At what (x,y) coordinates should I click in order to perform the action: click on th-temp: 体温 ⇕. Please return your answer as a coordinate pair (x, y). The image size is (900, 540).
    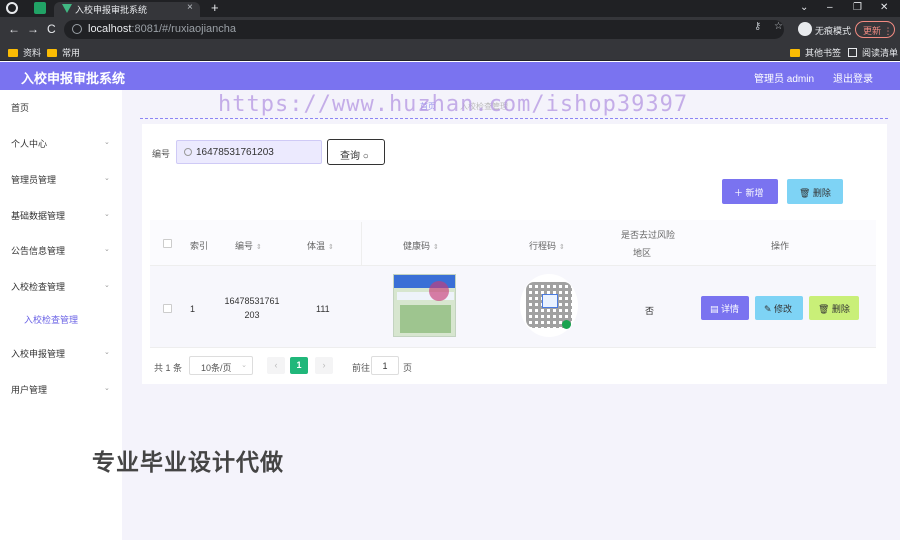
    Looking at the image, I should click on (320, 245).